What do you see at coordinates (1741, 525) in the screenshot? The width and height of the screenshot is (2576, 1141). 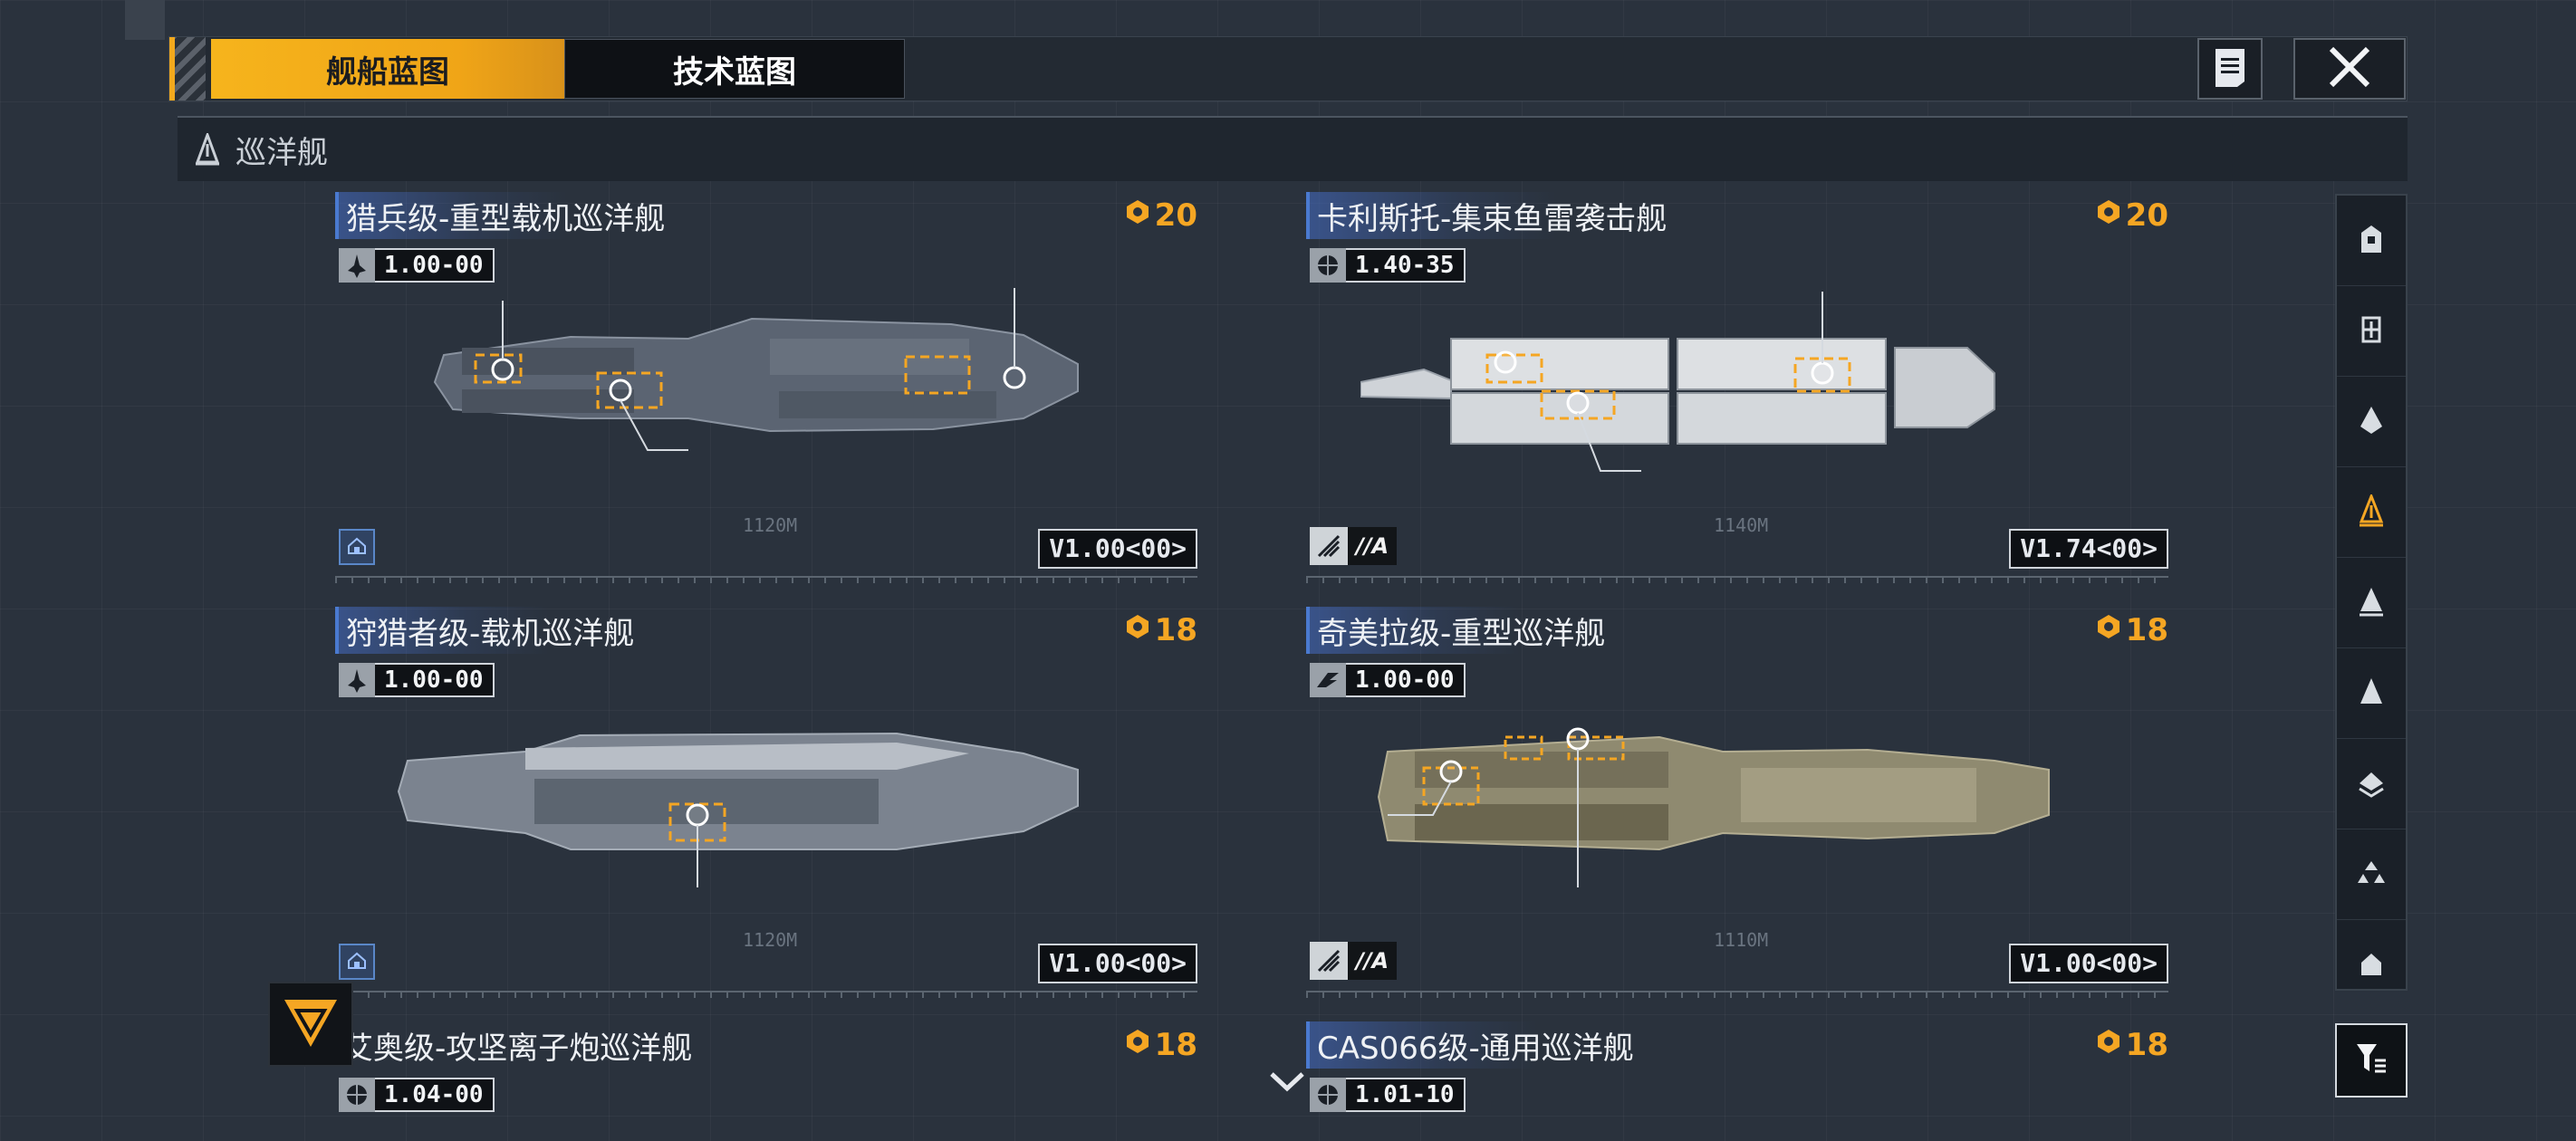 I see `length-marker: 1140M` at bounding box center [1741, 525].